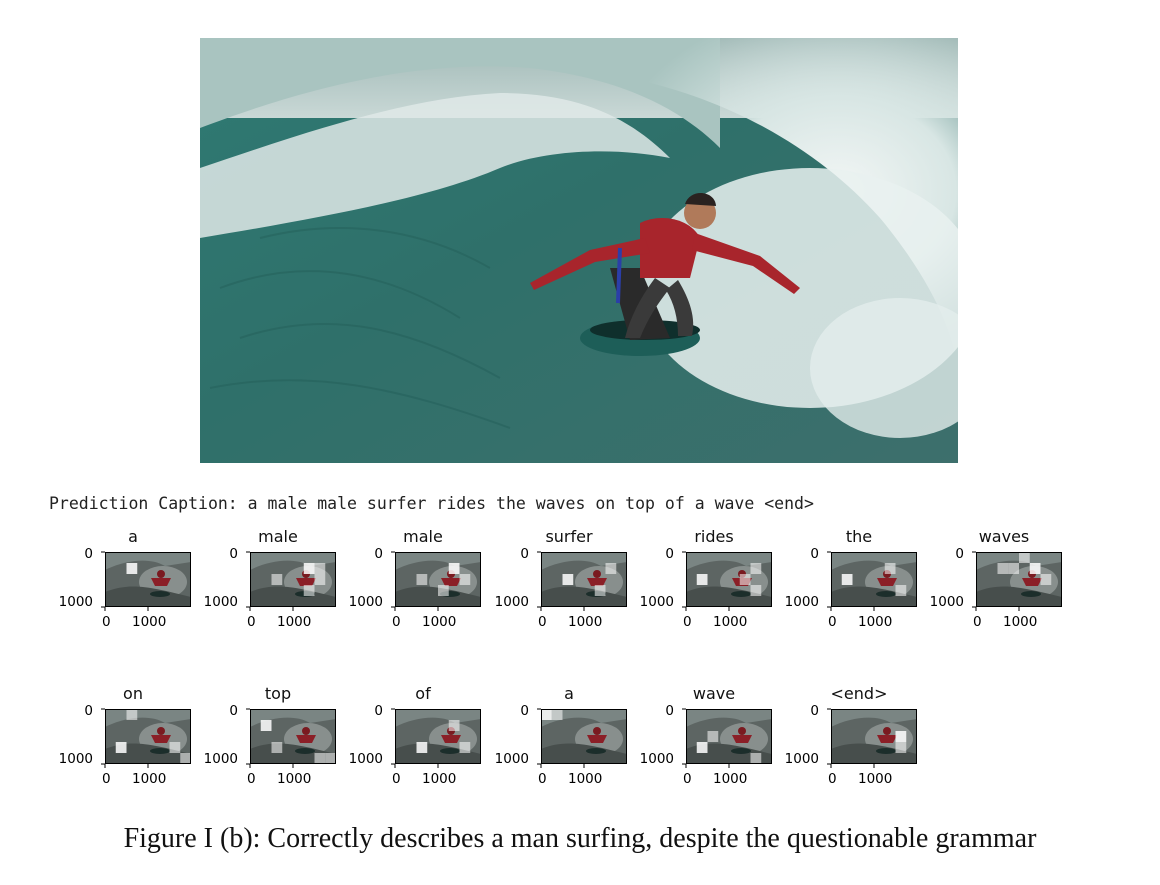 The image size is (1160, 885). I want to click on attention-panel: rides 0 1000 0 1000, so click(701, 592).